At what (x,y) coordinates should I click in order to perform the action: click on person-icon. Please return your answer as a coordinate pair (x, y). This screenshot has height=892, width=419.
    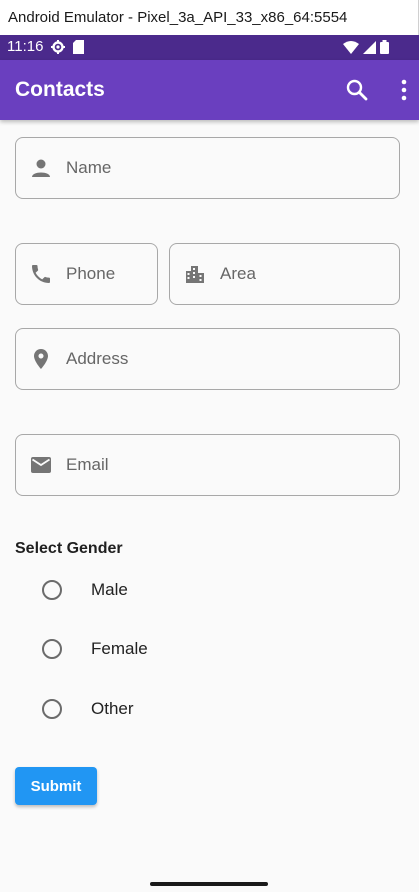
    Looking at the image, I should click on (41, 168).